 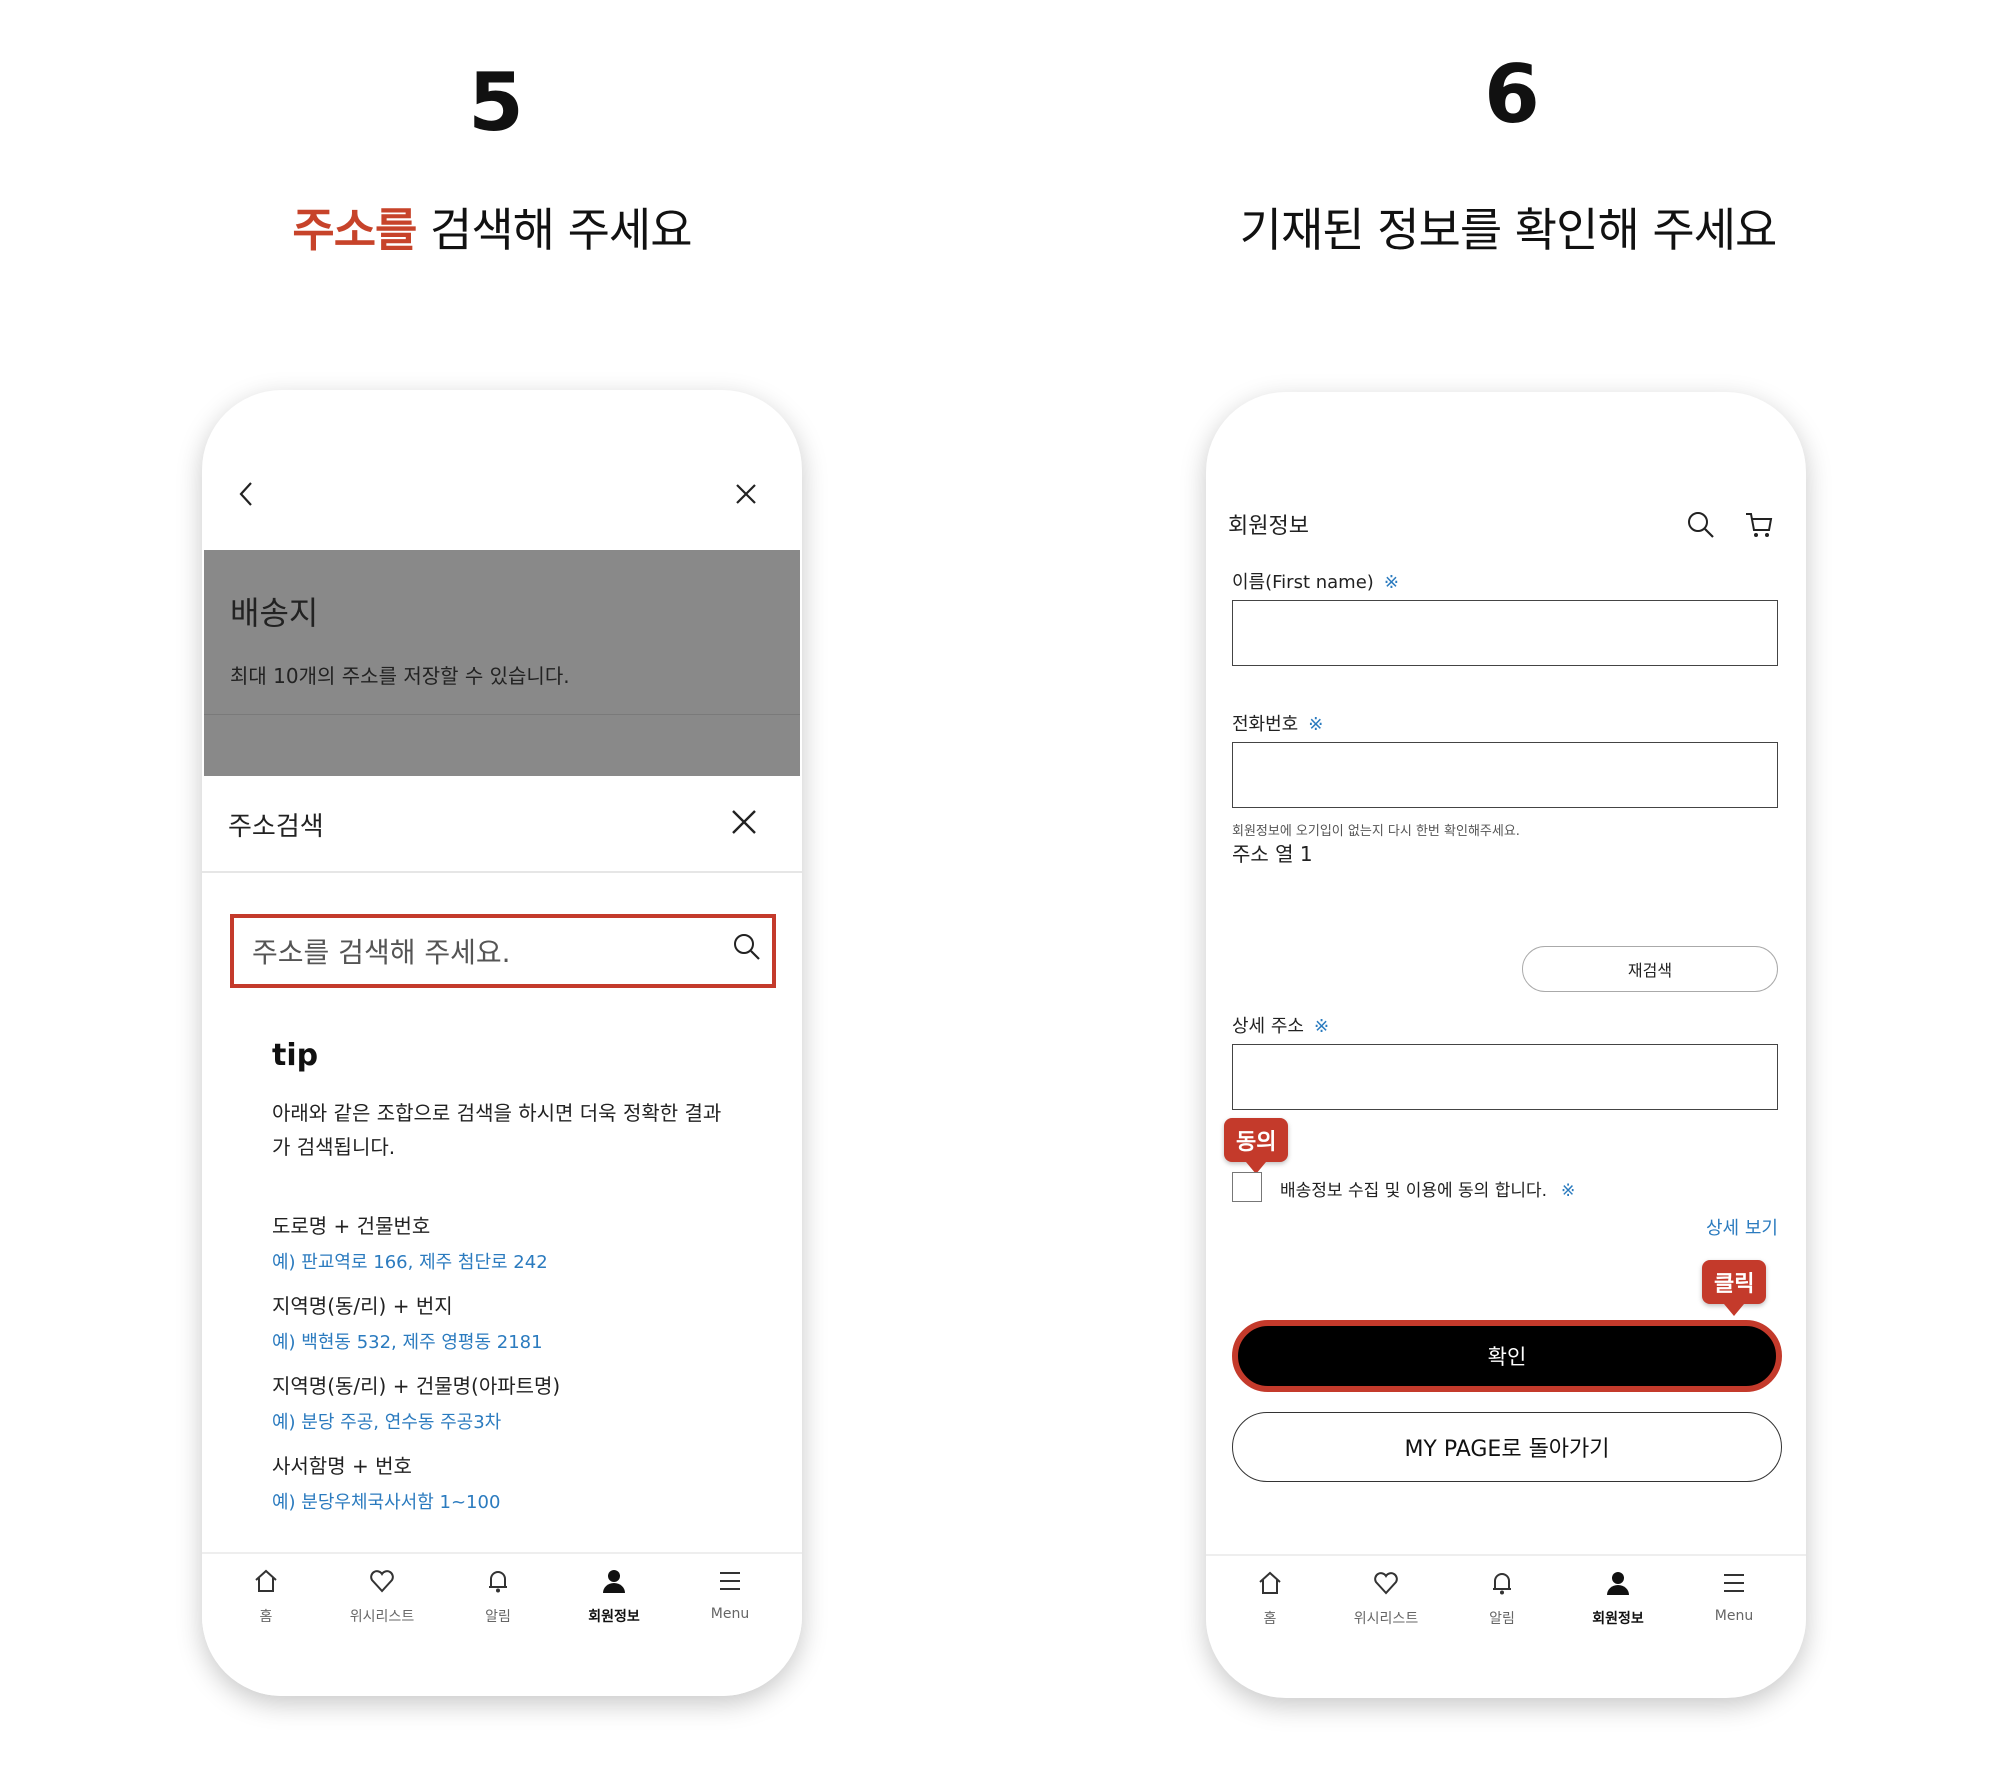 I want to click on phone-label: 전화번호 ※, so click(x=1277, y=723).